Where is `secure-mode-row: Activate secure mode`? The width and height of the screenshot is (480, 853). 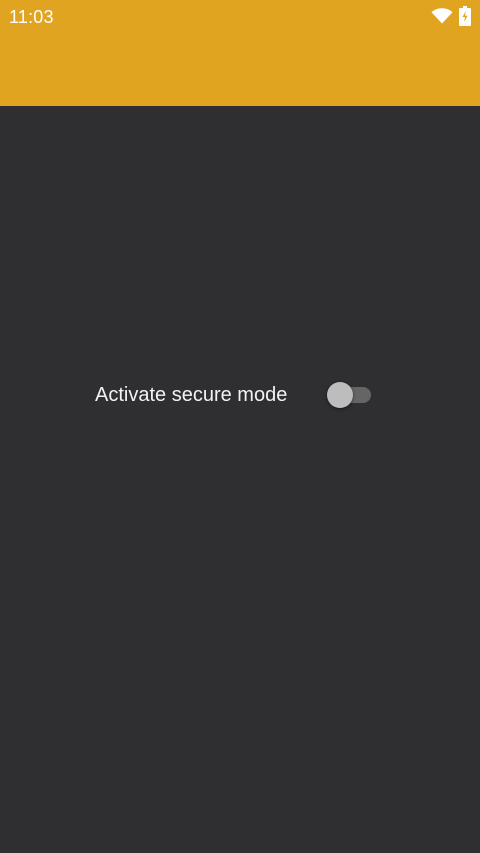
secure-mode-row: Activate secure mode is located at coordinates (235, 395).